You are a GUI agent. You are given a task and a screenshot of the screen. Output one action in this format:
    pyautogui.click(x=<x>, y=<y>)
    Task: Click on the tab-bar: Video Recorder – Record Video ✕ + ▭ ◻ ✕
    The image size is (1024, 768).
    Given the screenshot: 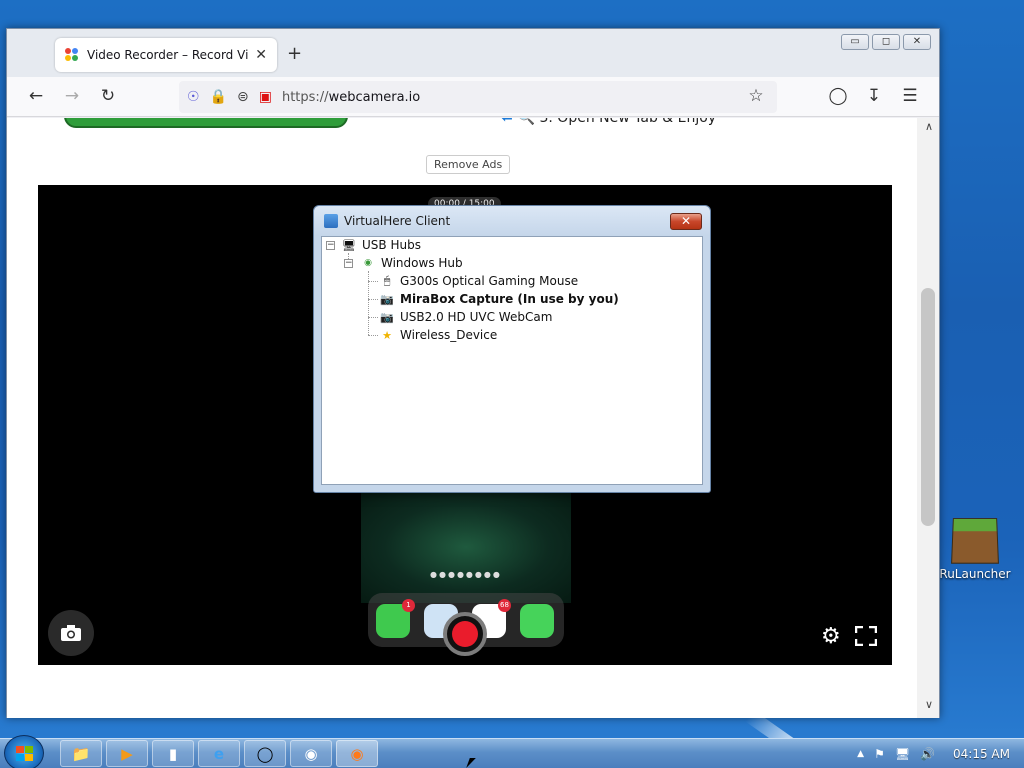 What is the action you would take?
    pyautogui.click(x=473, y=53)
    